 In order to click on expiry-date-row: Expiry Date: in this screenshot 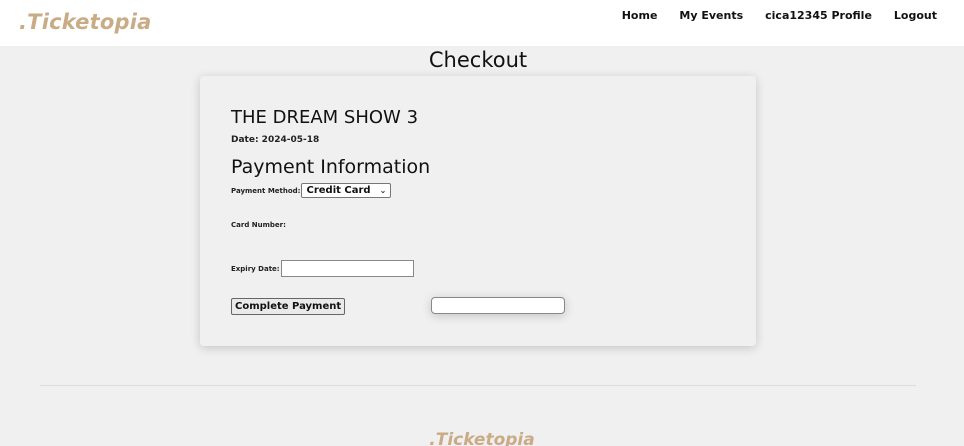, I will do `click(322, 268)`.